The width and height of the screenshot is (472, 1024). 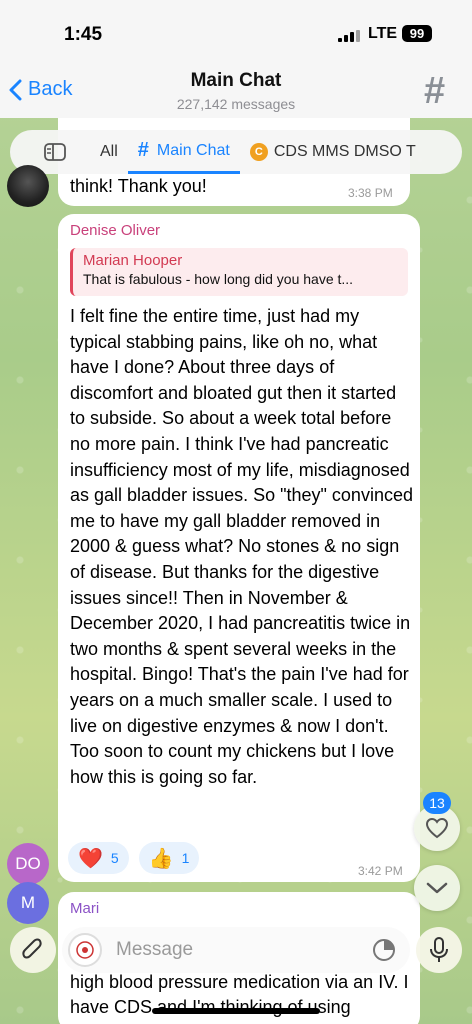 What do you see at coordinates (193, 150) in the screenshot?
I see `tab-label: Main Chat` at bounding box center [193, 150].